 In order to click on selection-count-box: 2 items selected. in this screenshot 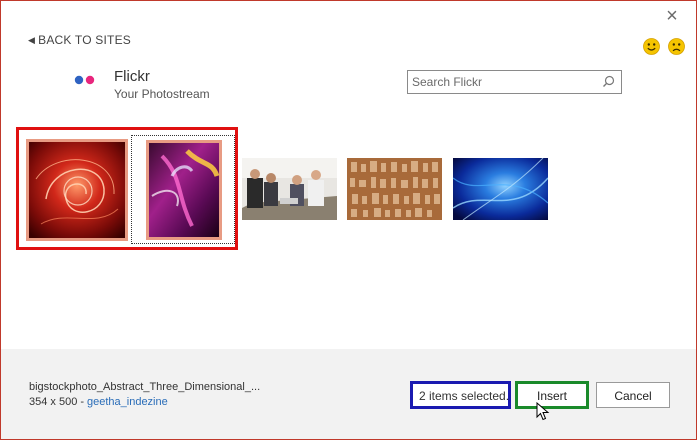, I will do `click(460, 395)`.